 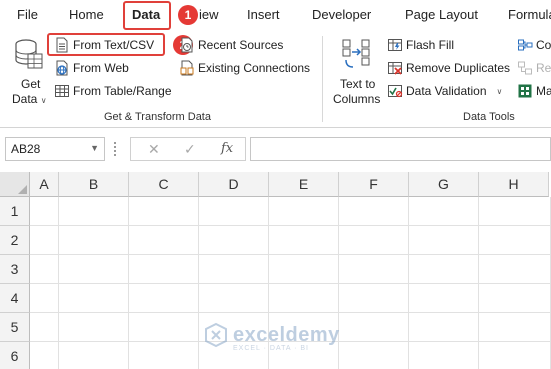 What do you see at coordinates (164, 240) in the screenshot?
I see `cell-c2` at bounding box center [164, 240].